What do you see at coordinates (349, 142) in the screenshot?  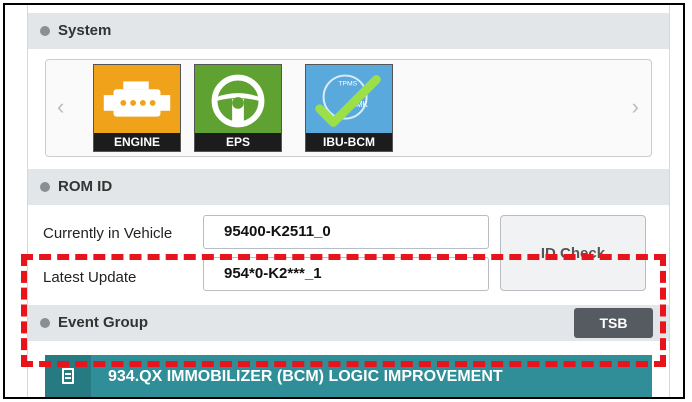 I see `system-tile-ibu-bcm-label: IBU-BCM` at bounding box center [349, 142].